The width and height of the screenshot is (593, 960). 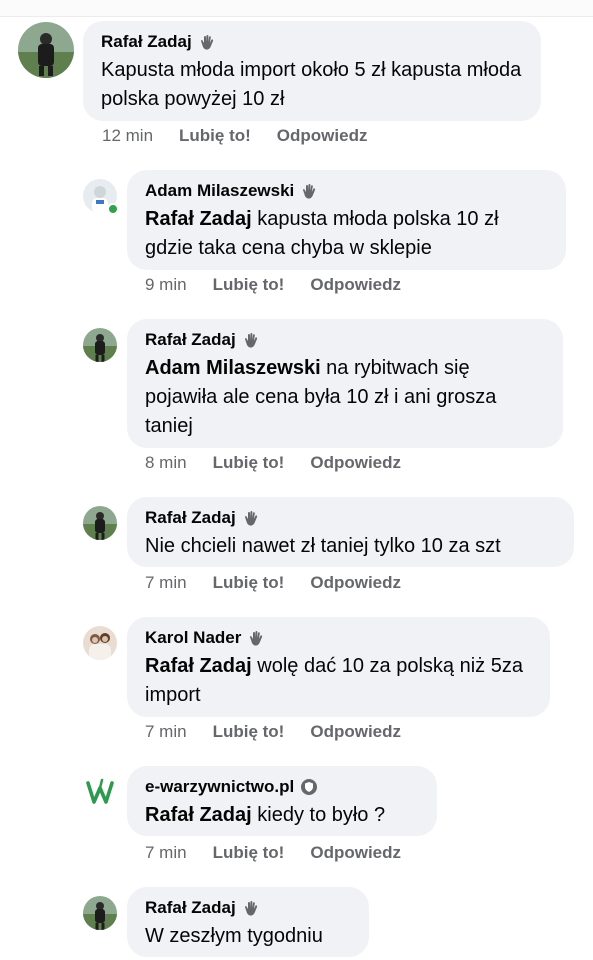 What do you see at coordinates (193, 638) in the screenshot?
I see `author-name: Karol Nader` at bounding box center [193, 638].